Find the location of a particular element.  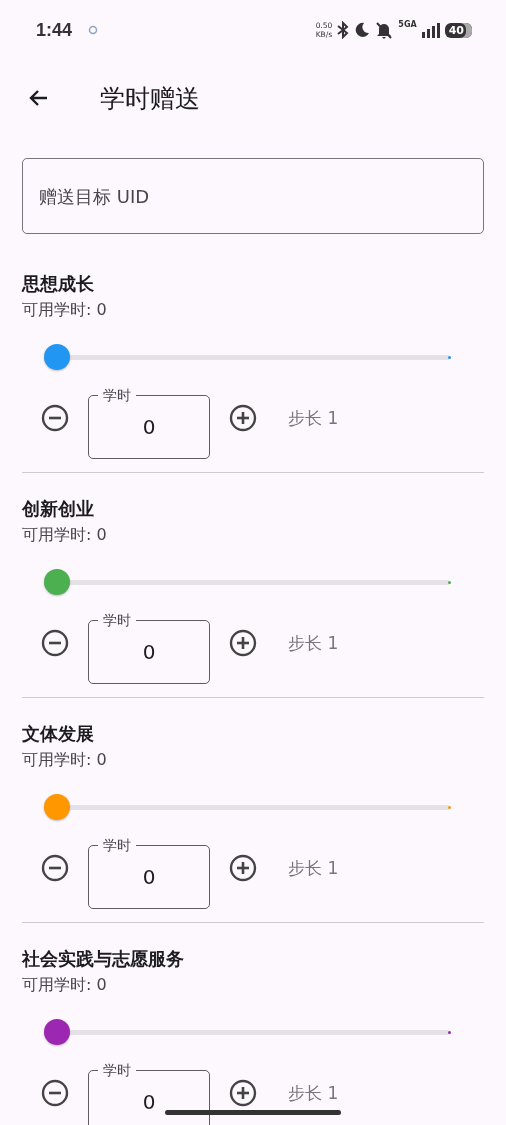

signal-icon is located at coordinates (430, 30).